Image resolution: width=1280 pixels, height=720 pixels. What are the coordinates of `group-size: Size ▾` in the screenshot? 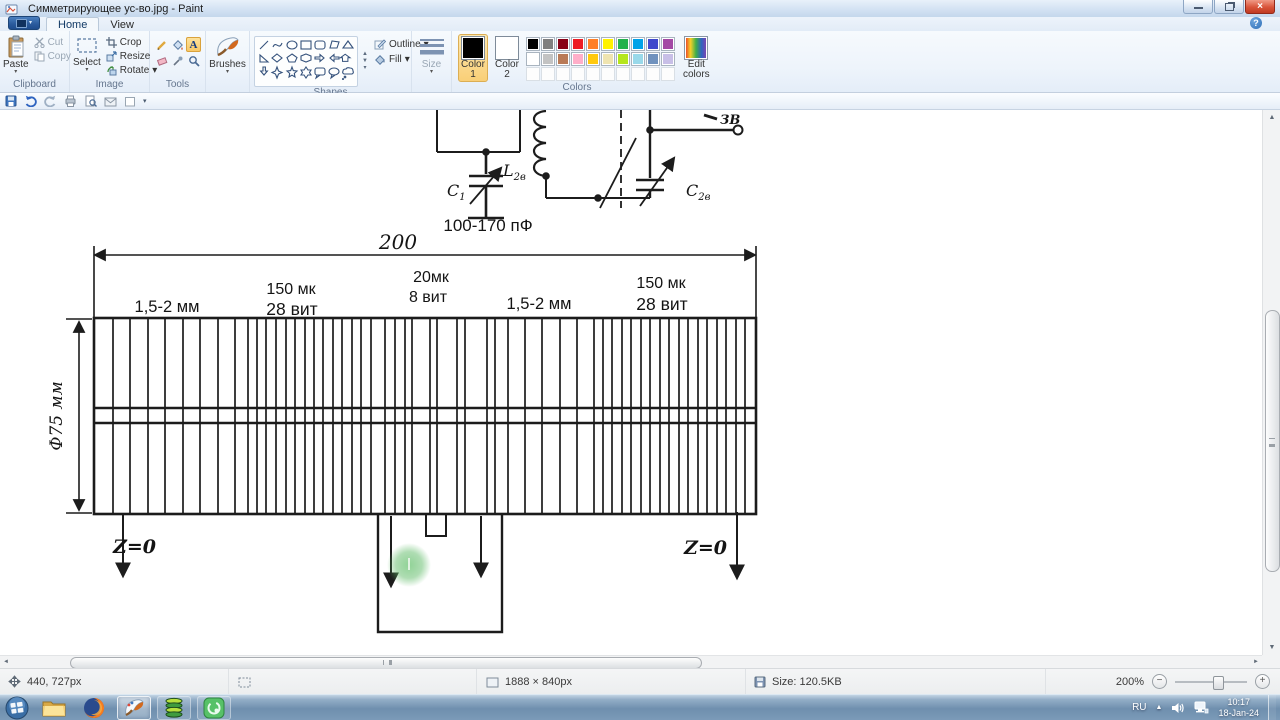 It's located at (432, 61).